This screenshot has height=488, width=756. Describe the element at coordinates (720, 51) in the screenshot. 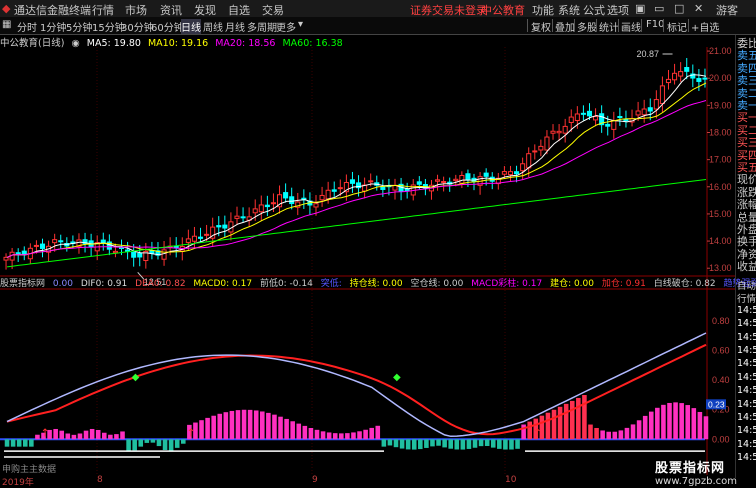

I see `price-tick: 21.00` at that location.